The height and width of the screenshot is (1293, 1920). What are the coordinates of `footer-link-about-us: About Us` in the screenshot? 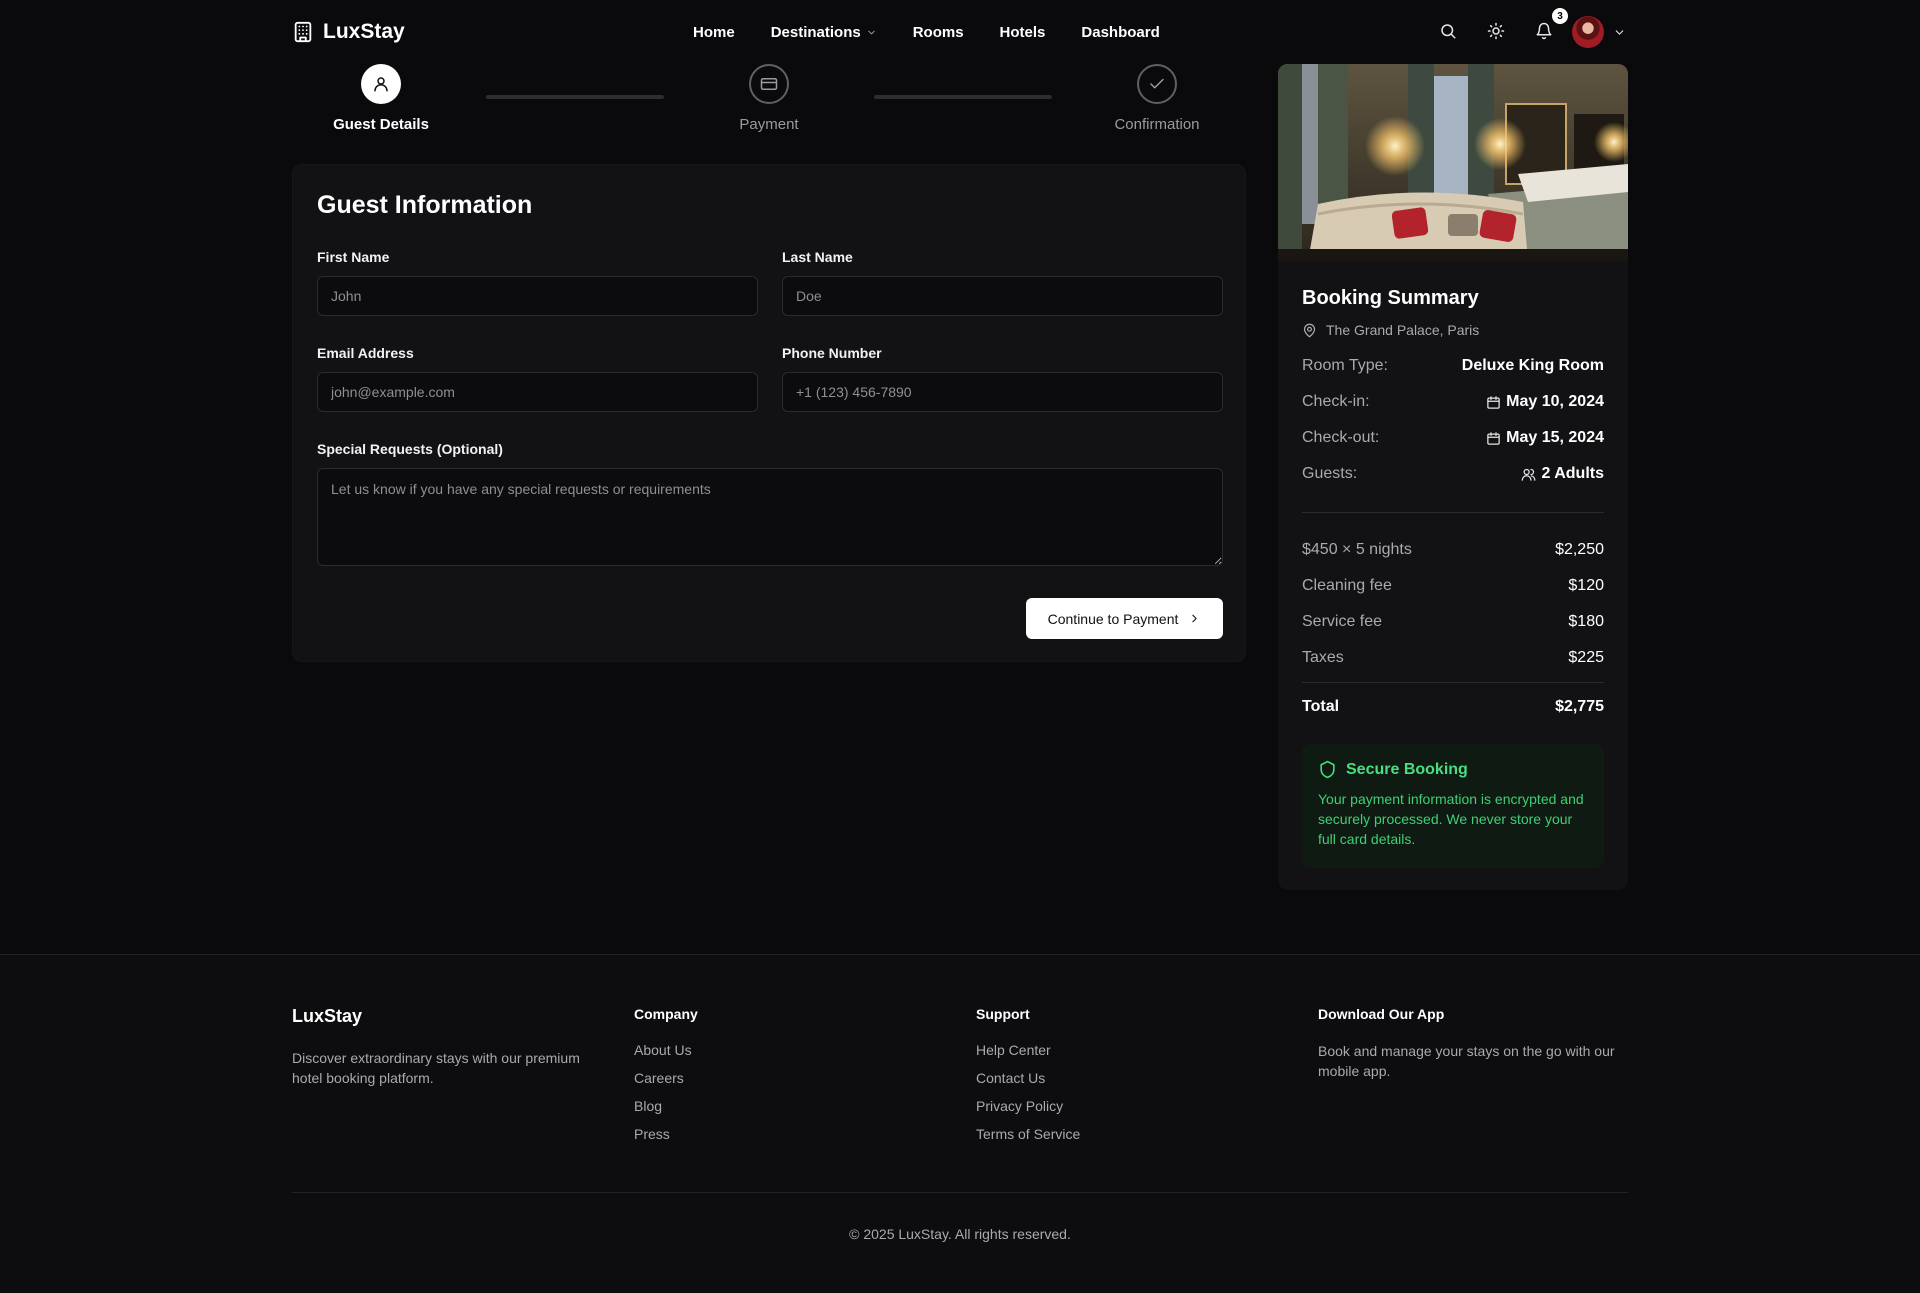 It's located at (663, 1050).